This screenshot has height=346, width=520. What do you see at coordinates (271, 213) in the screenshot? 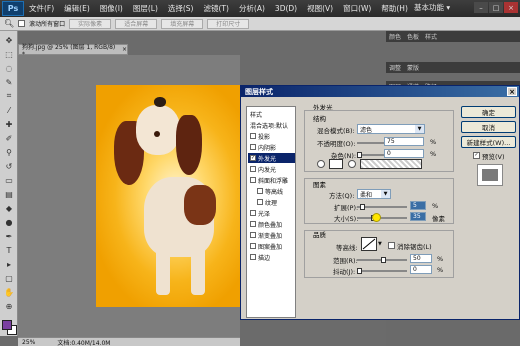
I see `style-item-satin: 光泽` at bounding box center [271, 213].